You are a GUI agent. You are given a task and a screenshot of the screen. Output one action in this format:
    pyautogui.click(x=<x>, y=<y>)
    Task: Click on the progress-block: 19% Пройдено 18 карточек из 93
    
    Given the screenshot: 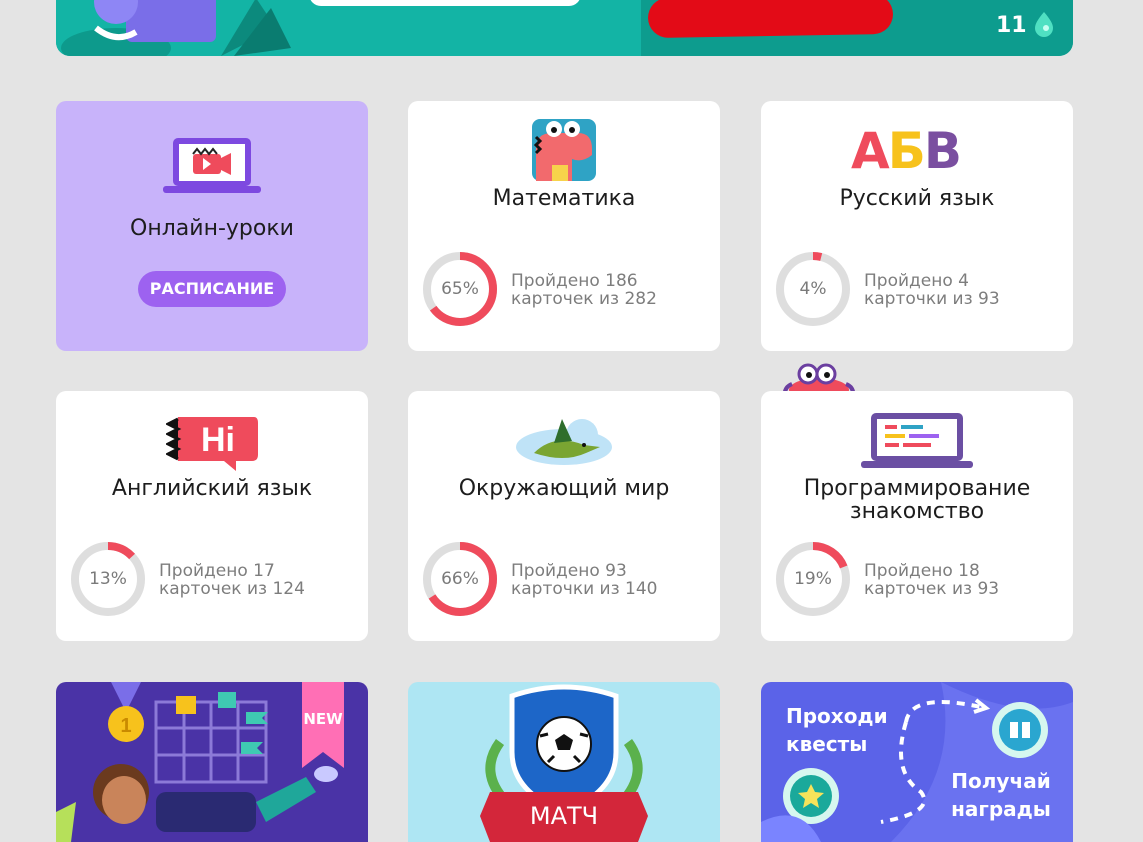 What is the action you would take?
    pyautogui.click(x=920, y=579)
    